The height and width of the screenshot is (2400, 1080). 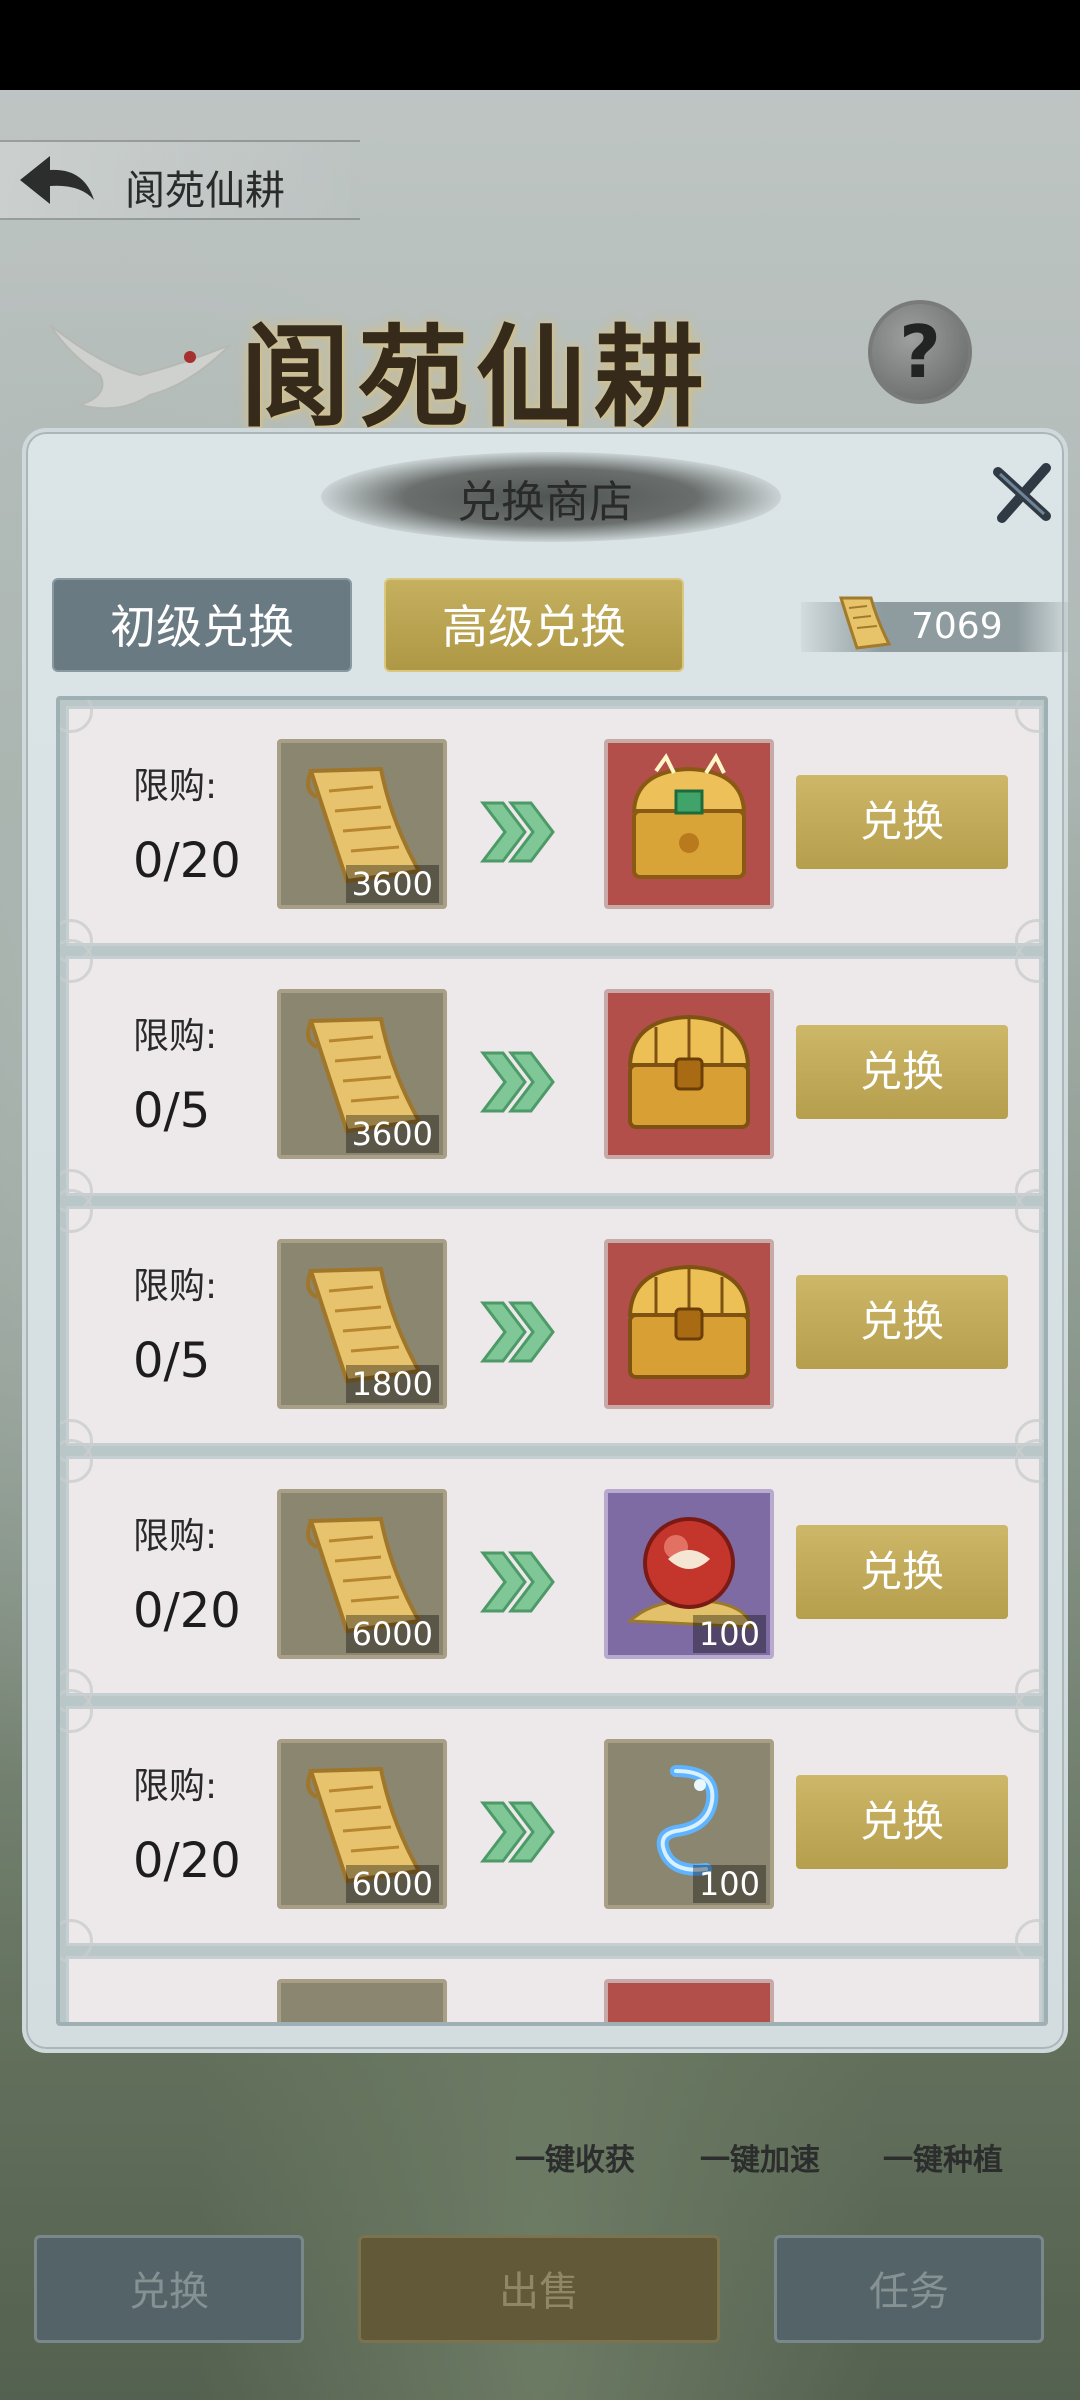 I want to click on list-item: 限购: 0/5 3600 兑换, so click(x=552, y=1076).